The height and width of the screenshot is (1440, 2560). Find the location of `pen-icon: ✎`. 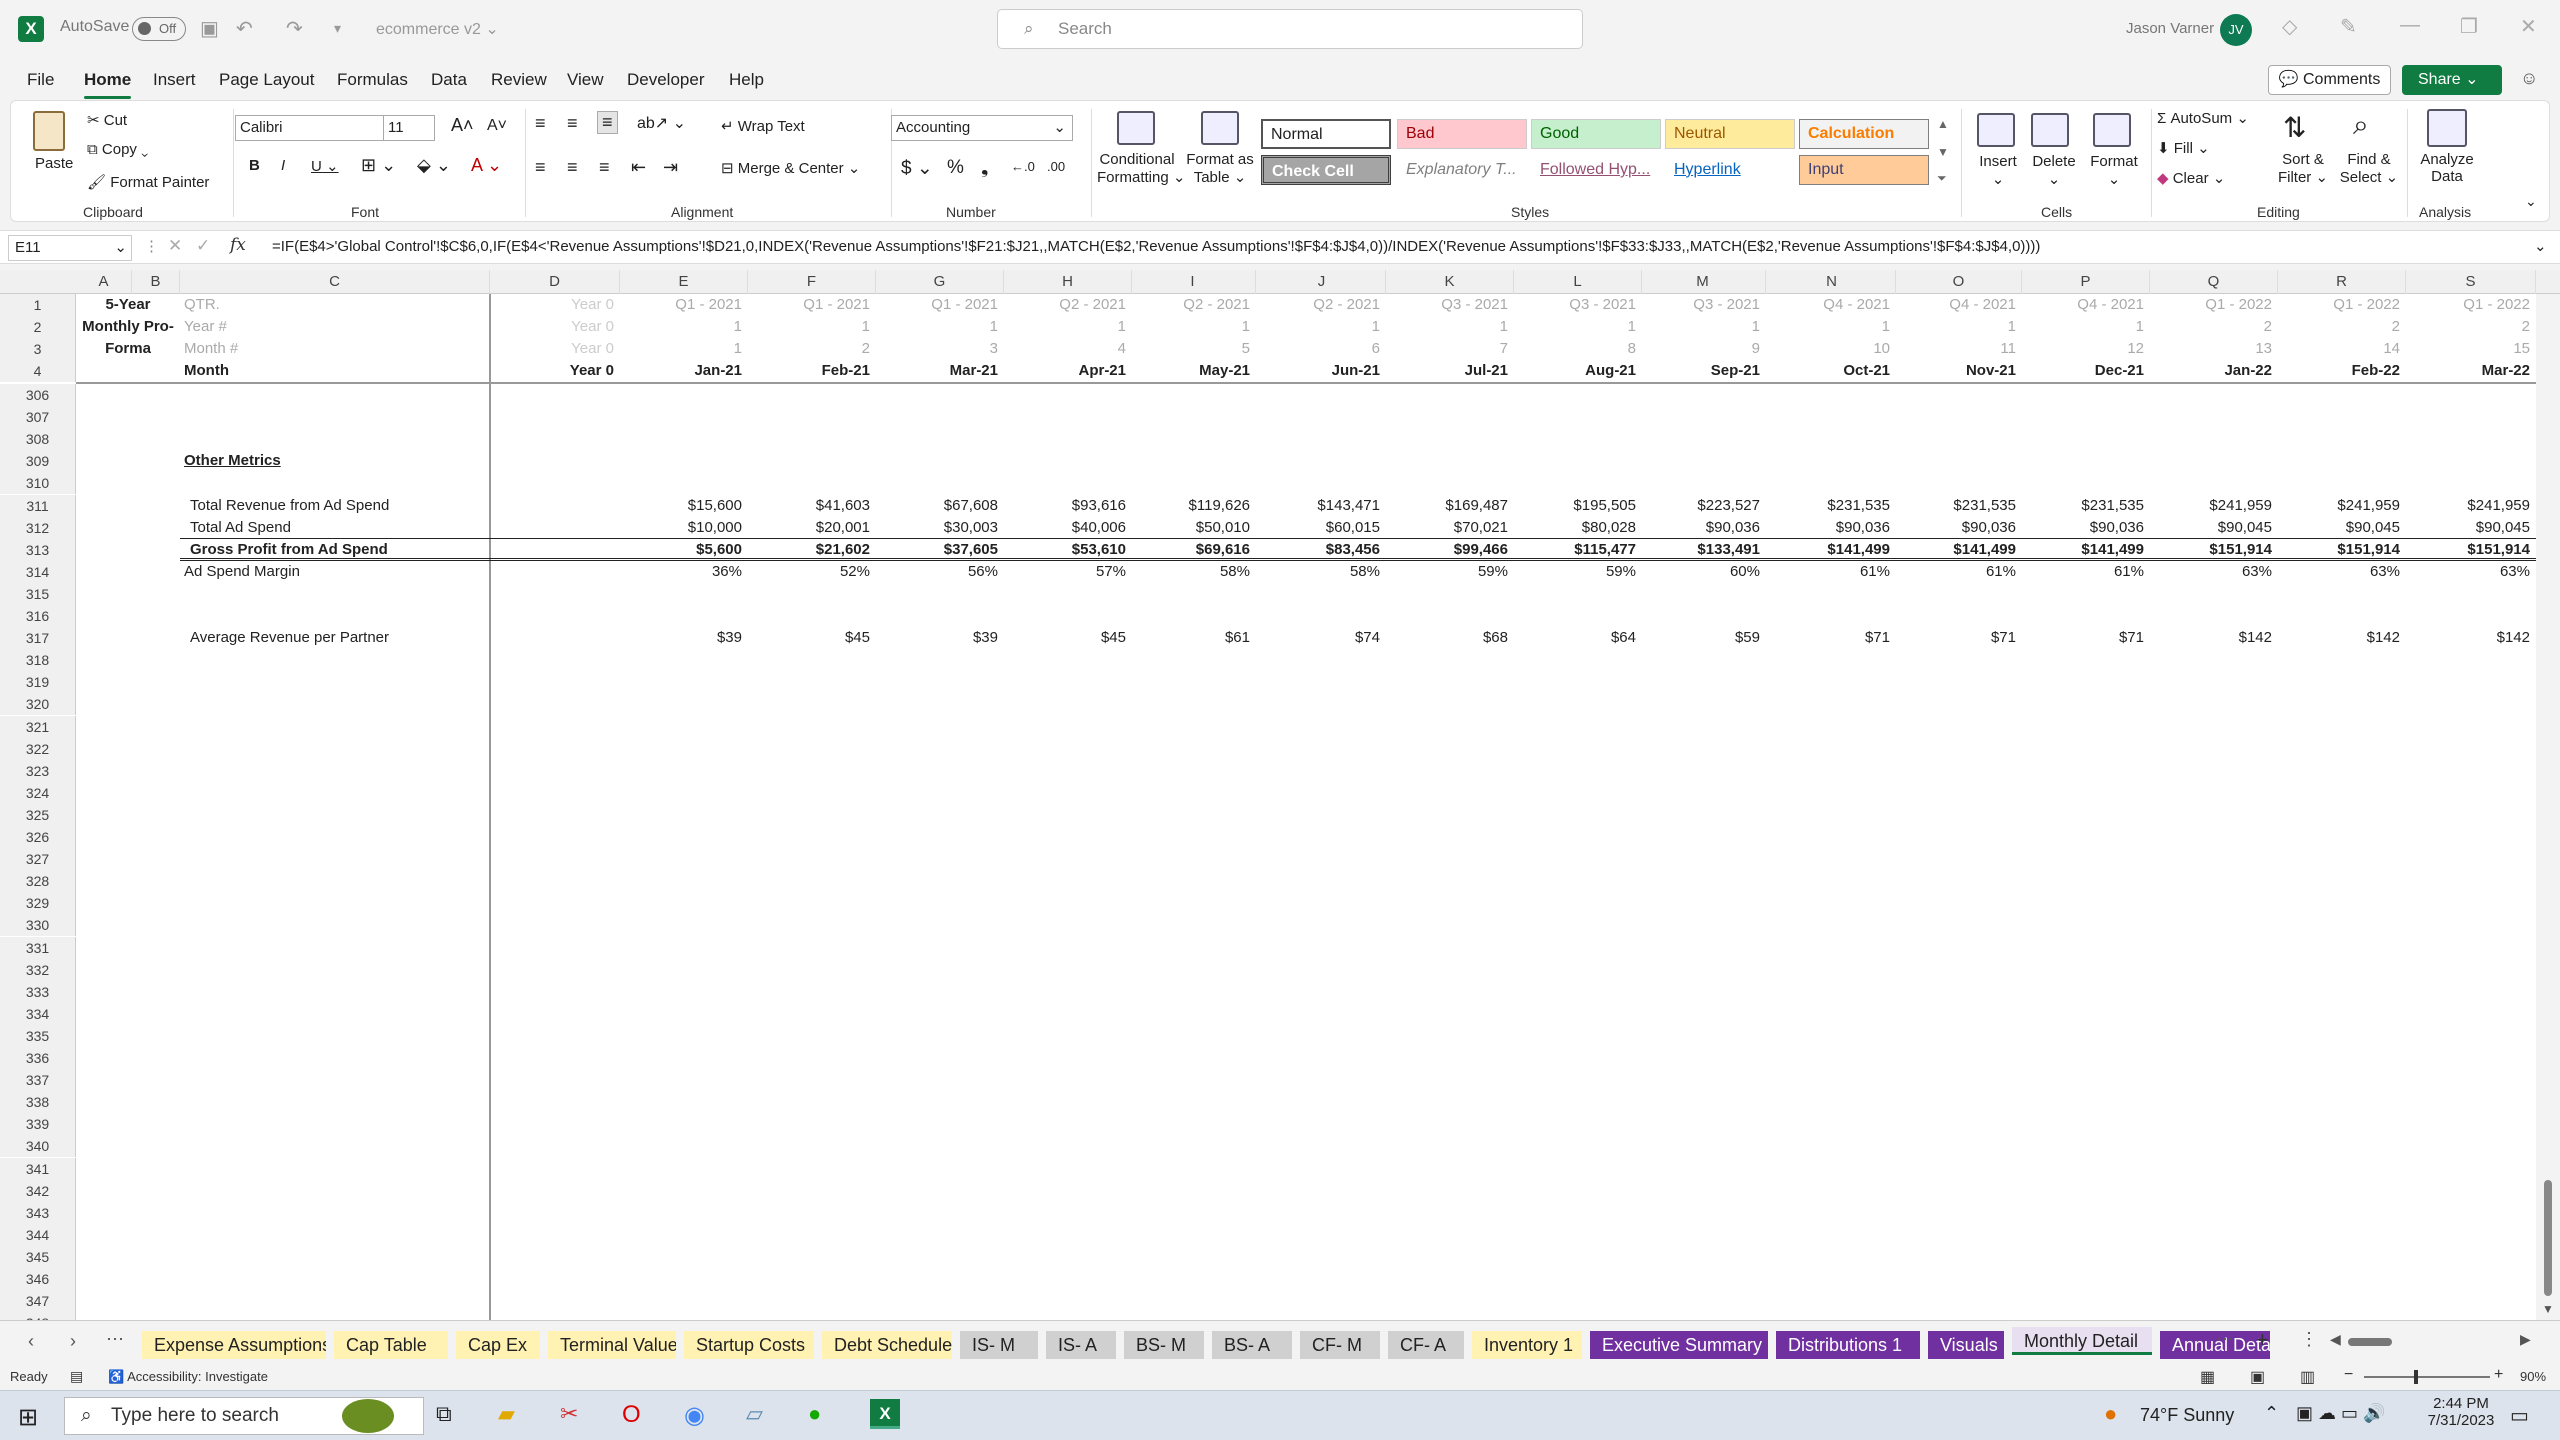

pen-icon: ✎ is located at coordinates (2348, 26).